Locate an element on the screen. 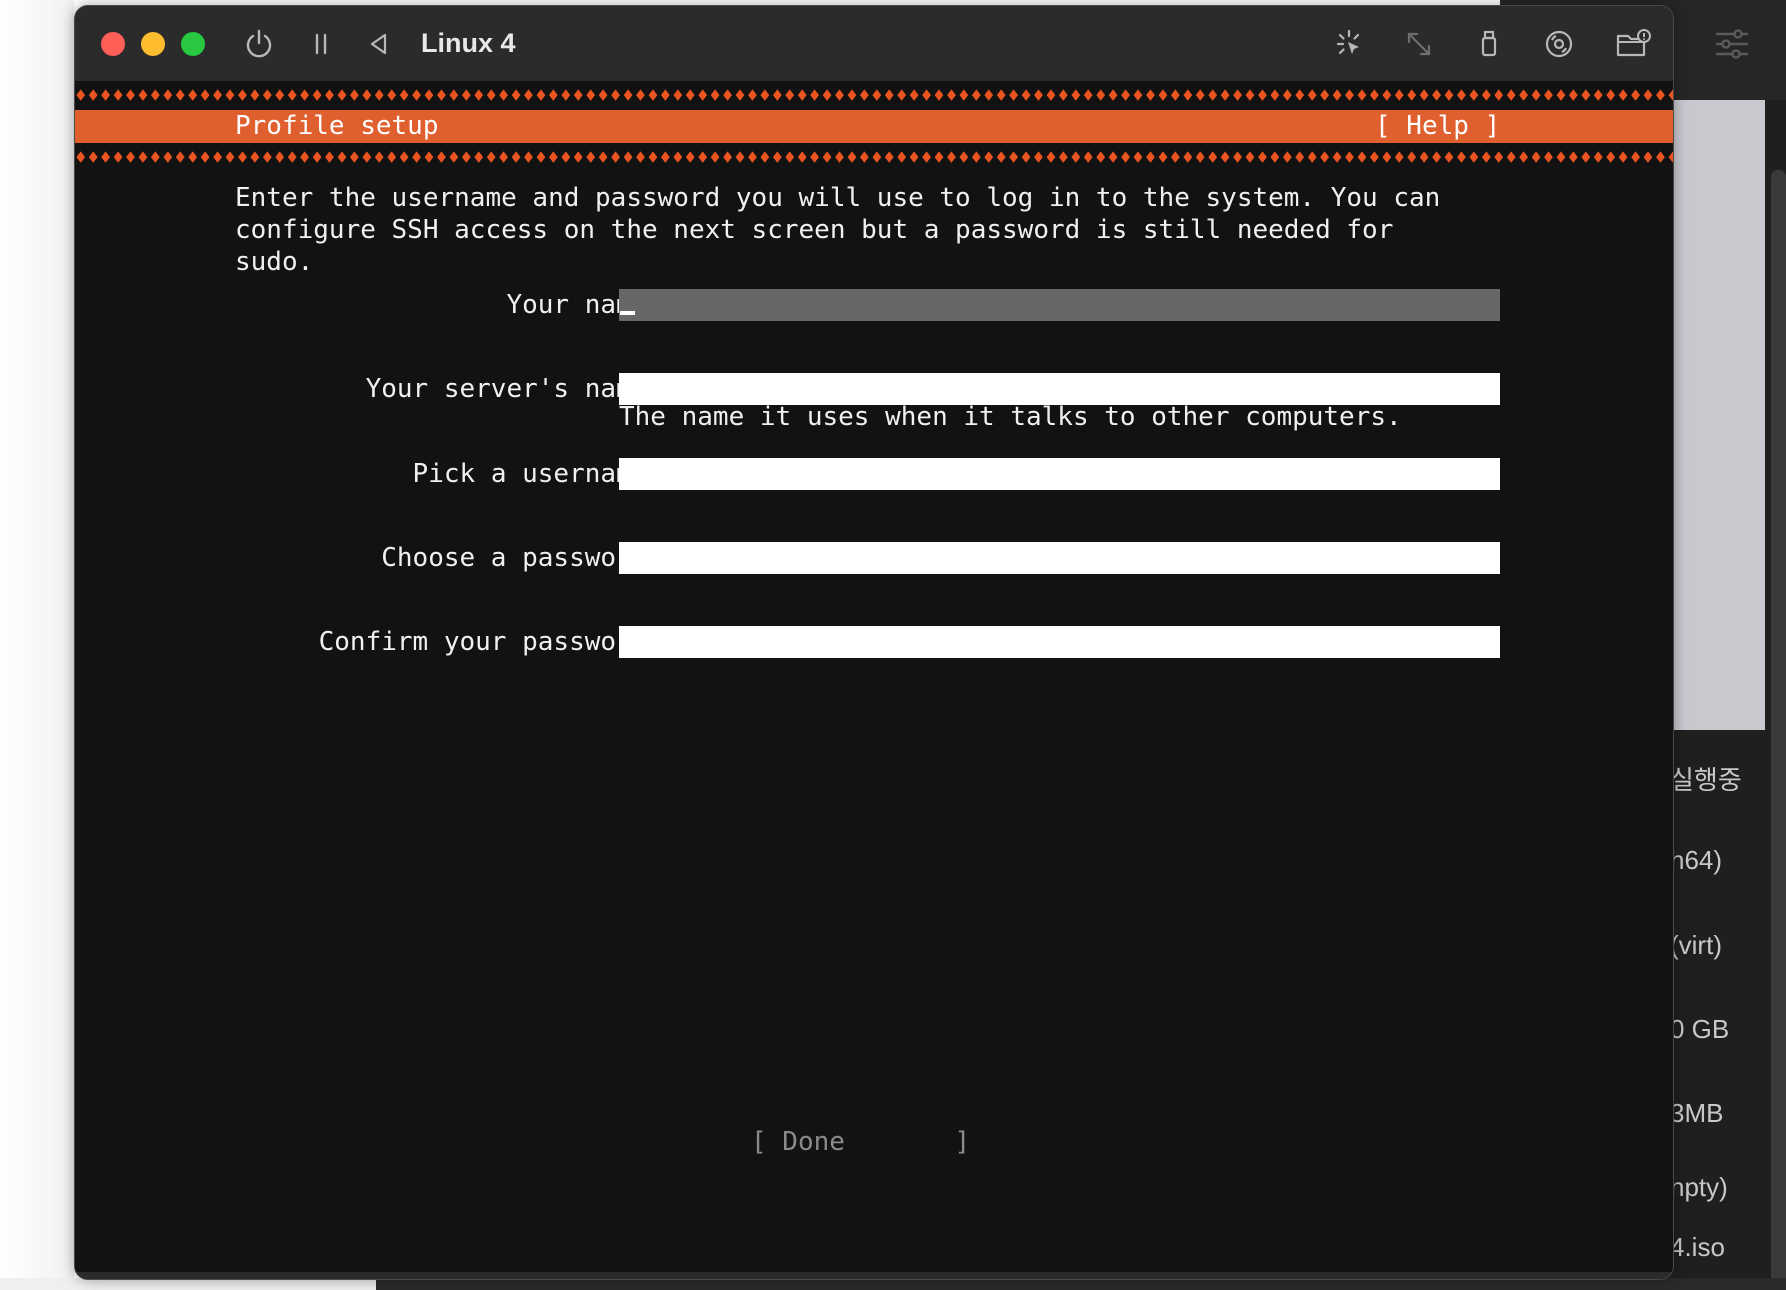 This screenshot has height=1290, width=1786. usb-icon is located at coordinates (1489, 44).